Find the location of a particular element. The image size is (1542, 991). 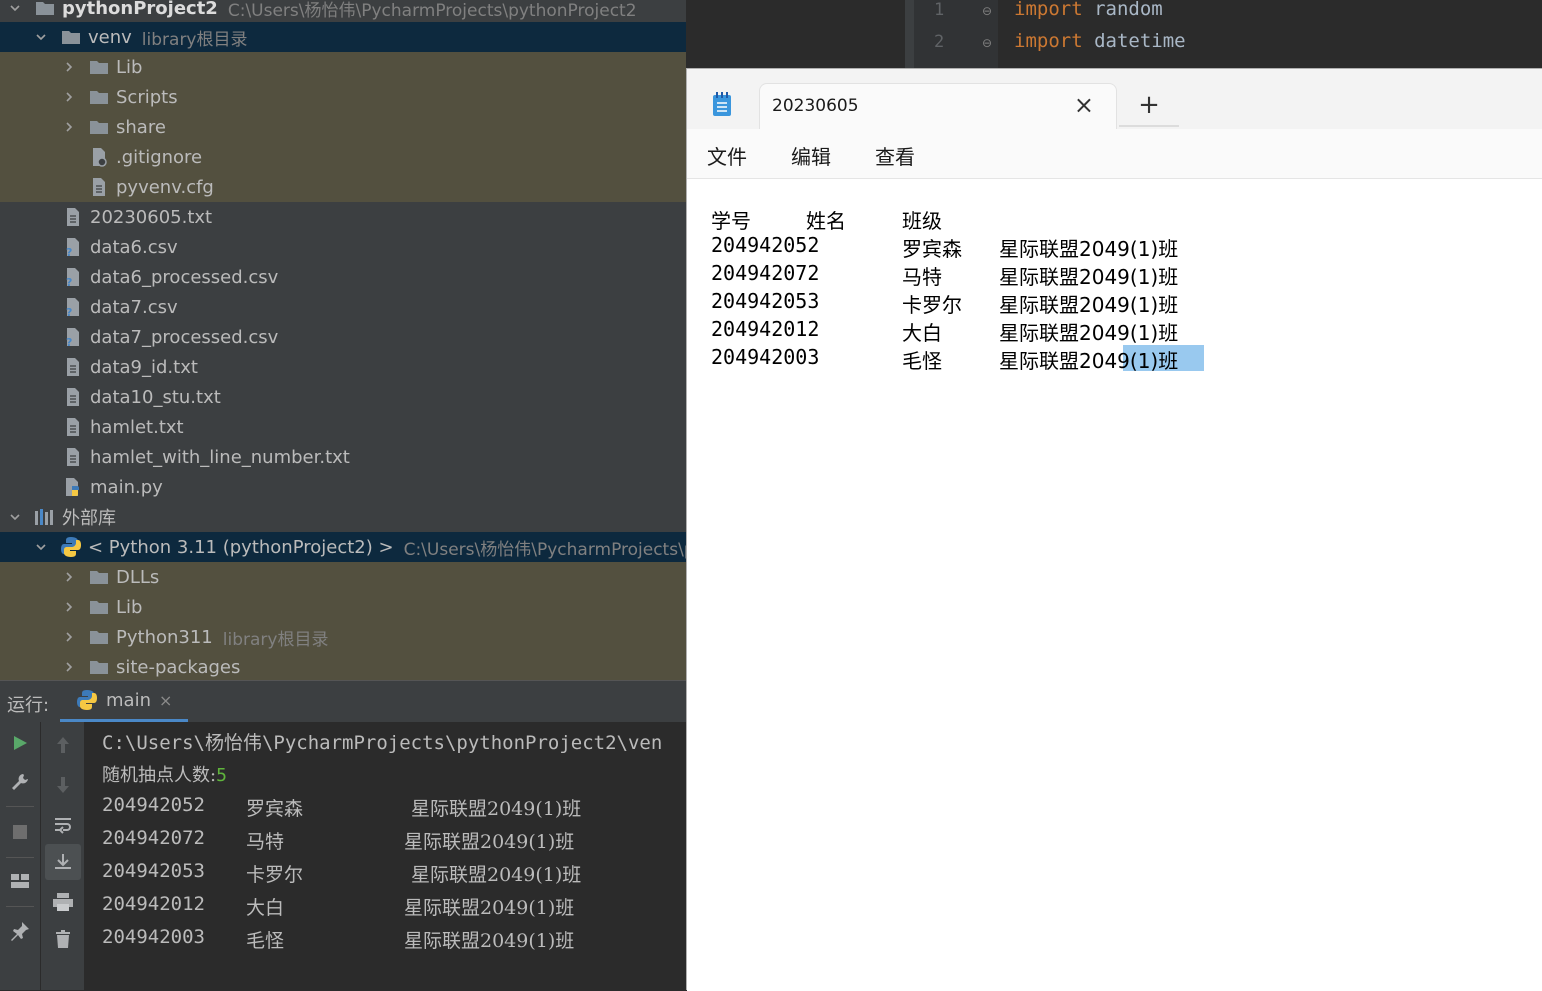

tree-item-external-libraries: 外部库 is located at coordinates (343, 517).